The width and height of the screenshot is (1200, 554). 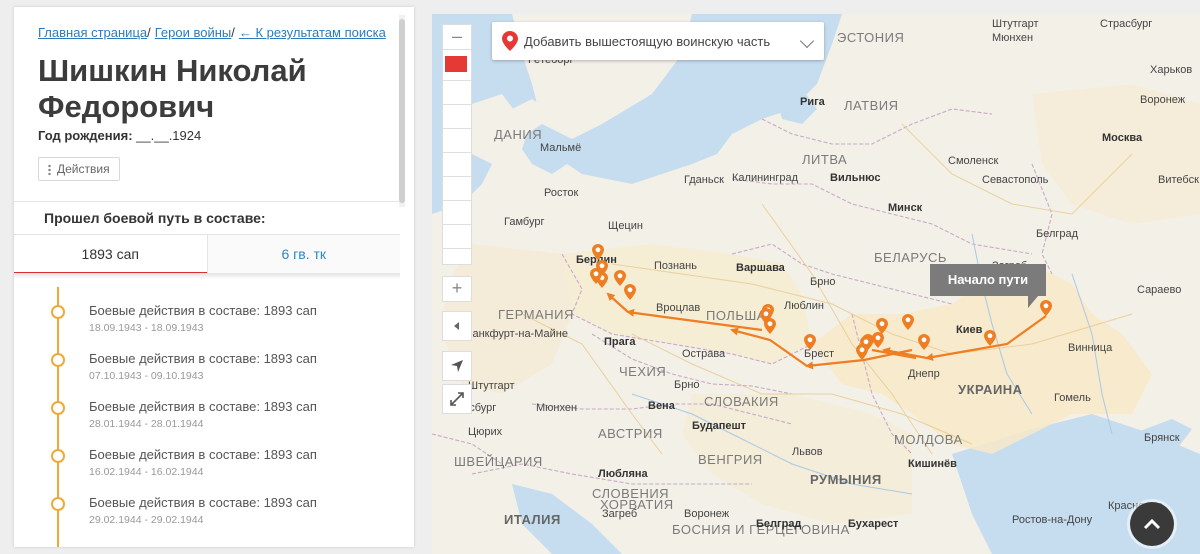 What do you see at coordinates (207, 218) in the screenshot?
I see `combat-path-heading: Прошел боевой путь в составе:` at bounding box center [207, 218].